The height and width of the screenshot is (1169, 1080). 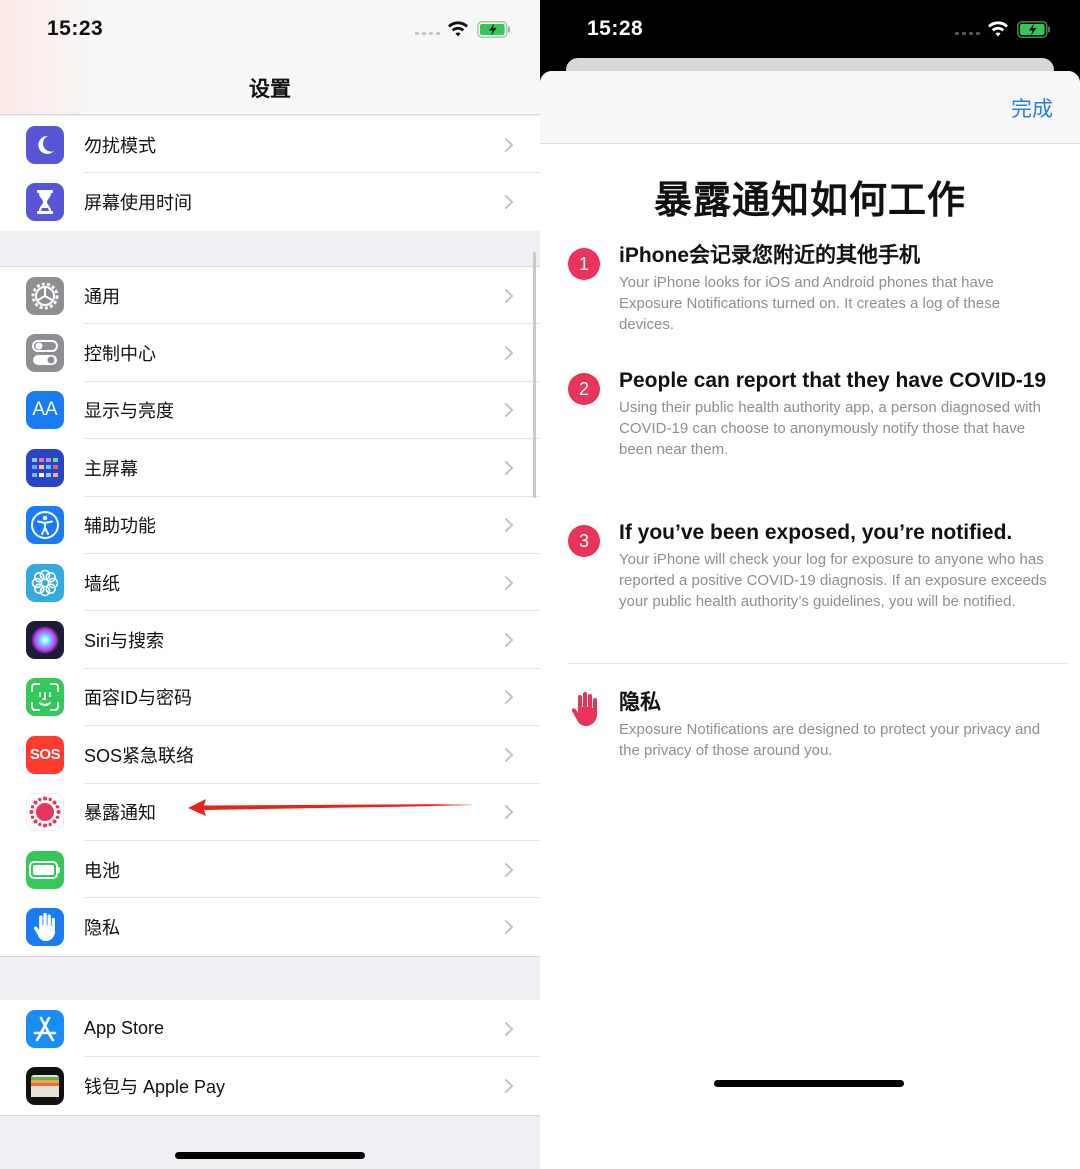 I want to click on face-id-icon, so click(x=45, y=697).